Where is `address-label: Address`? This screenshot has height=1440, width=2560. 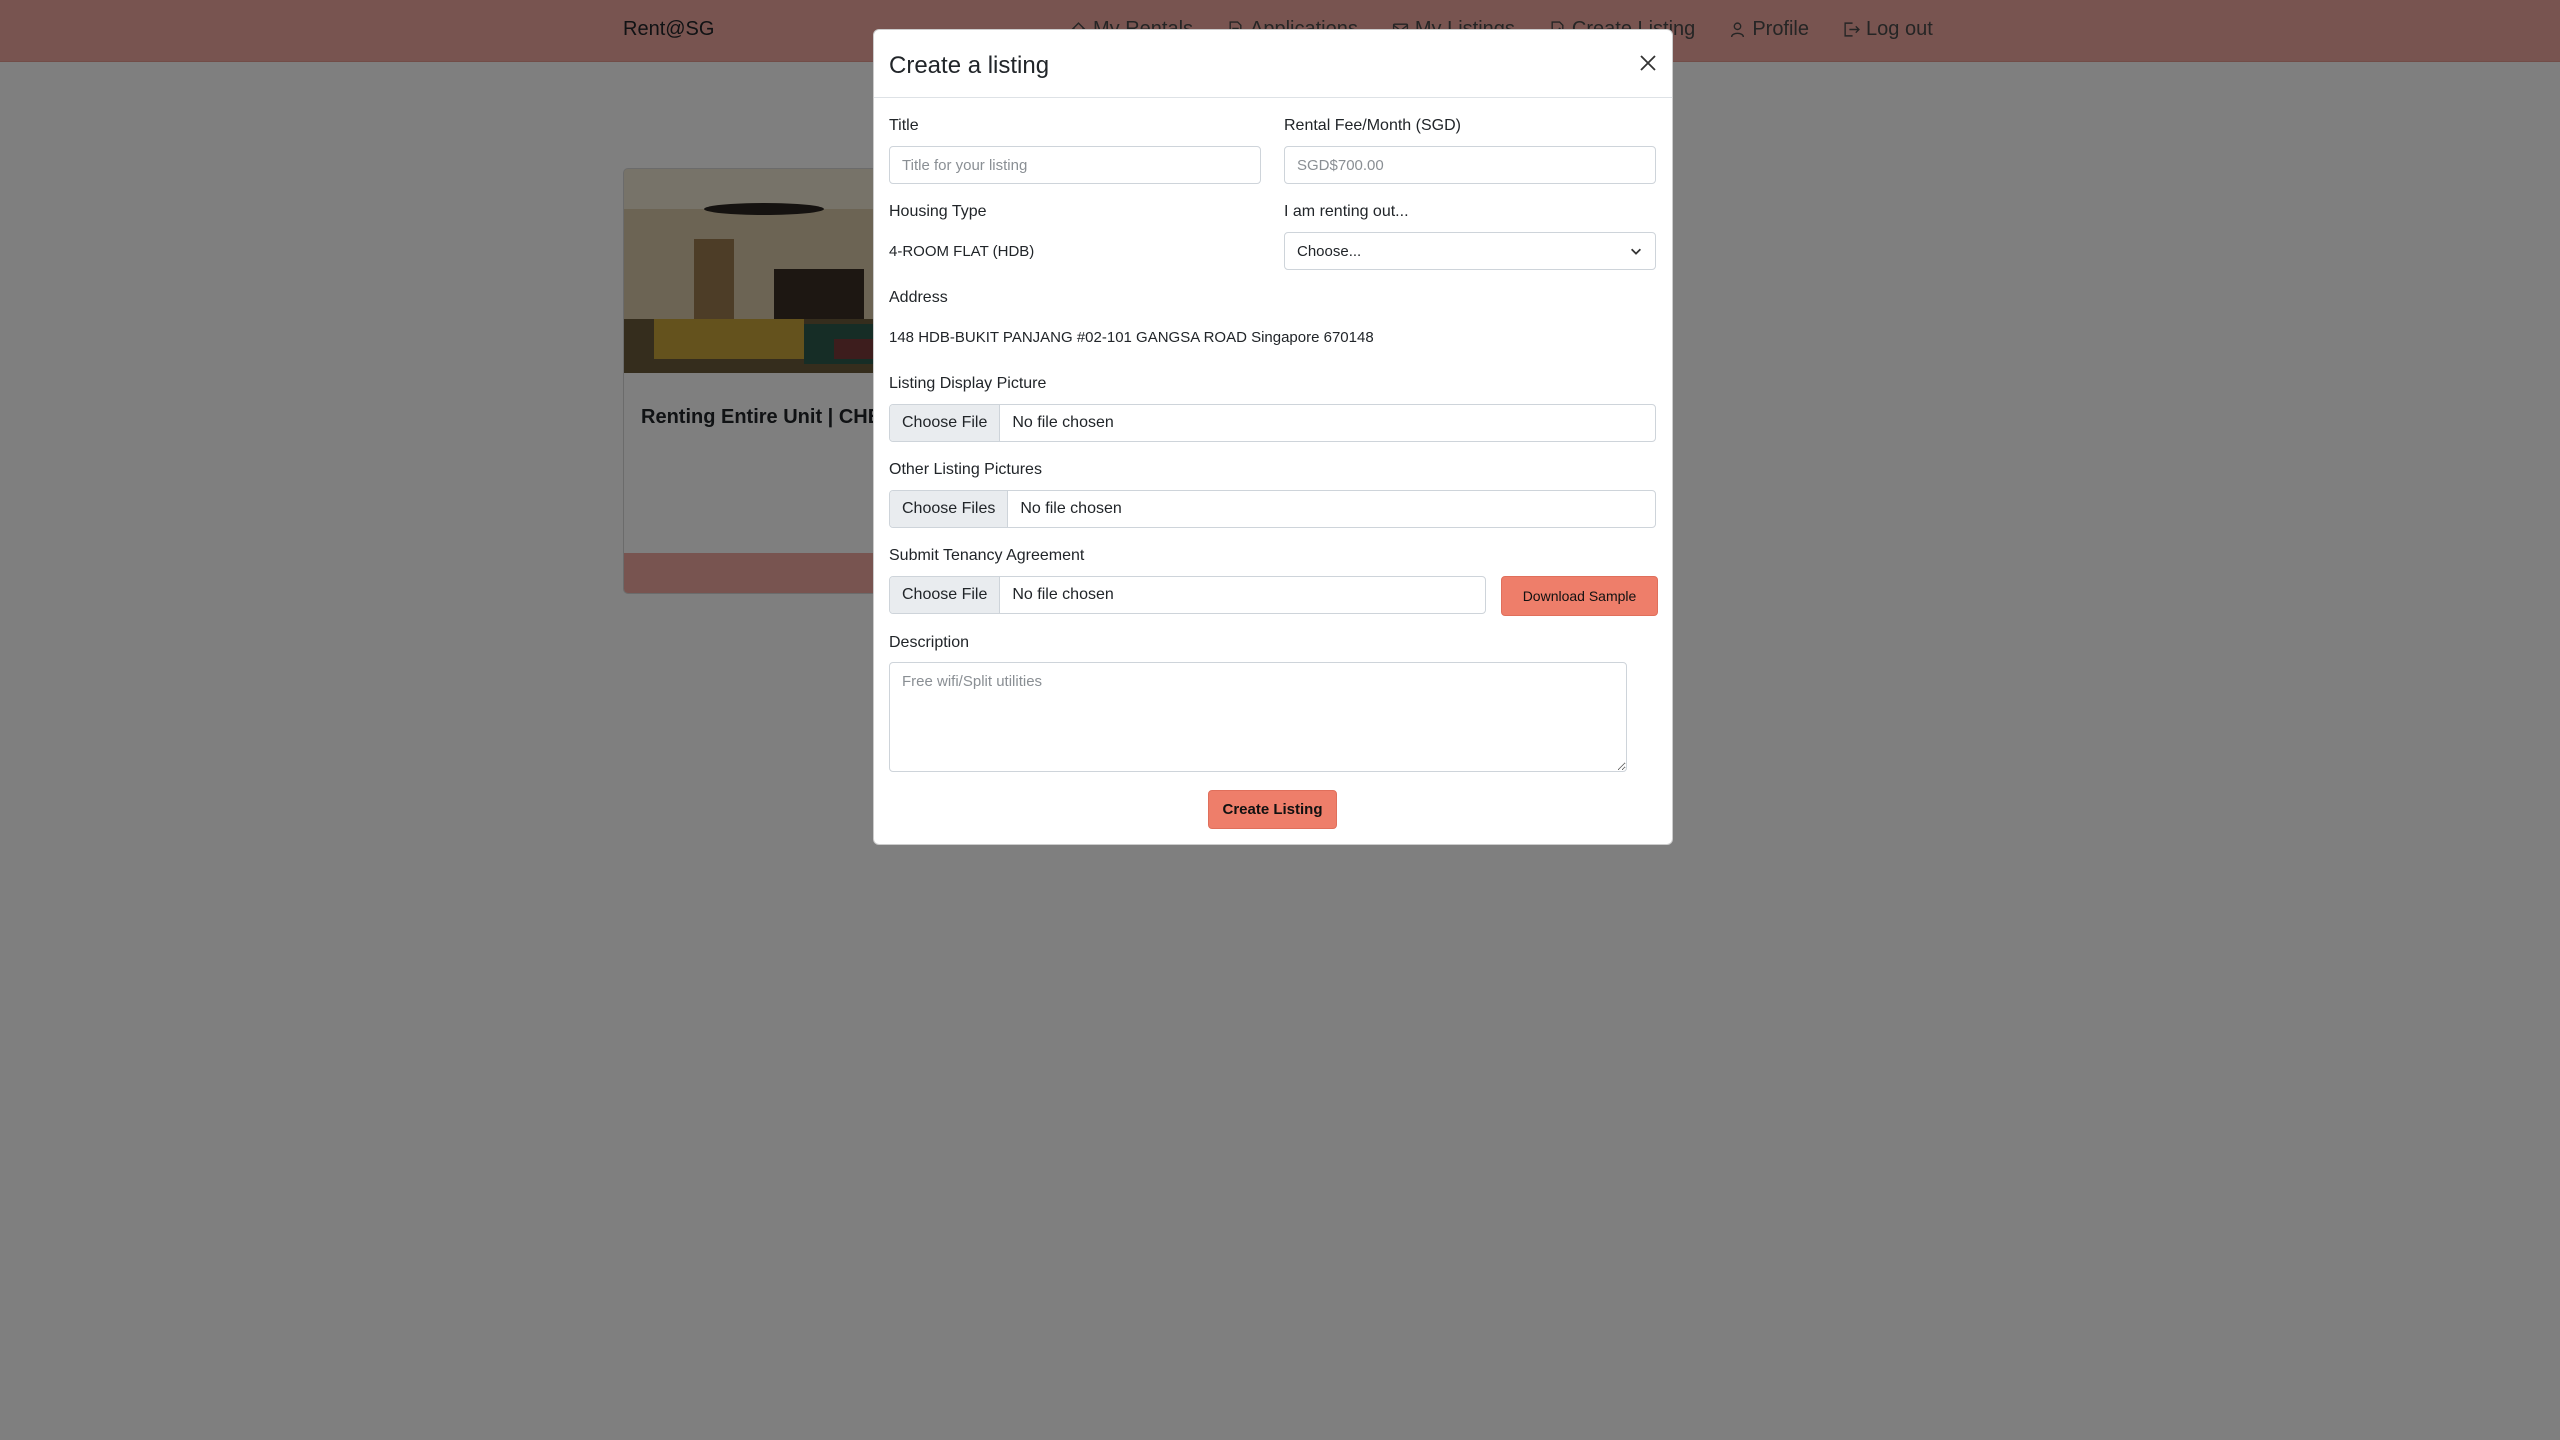
address-label: Address is located at coordinates (918, 297).